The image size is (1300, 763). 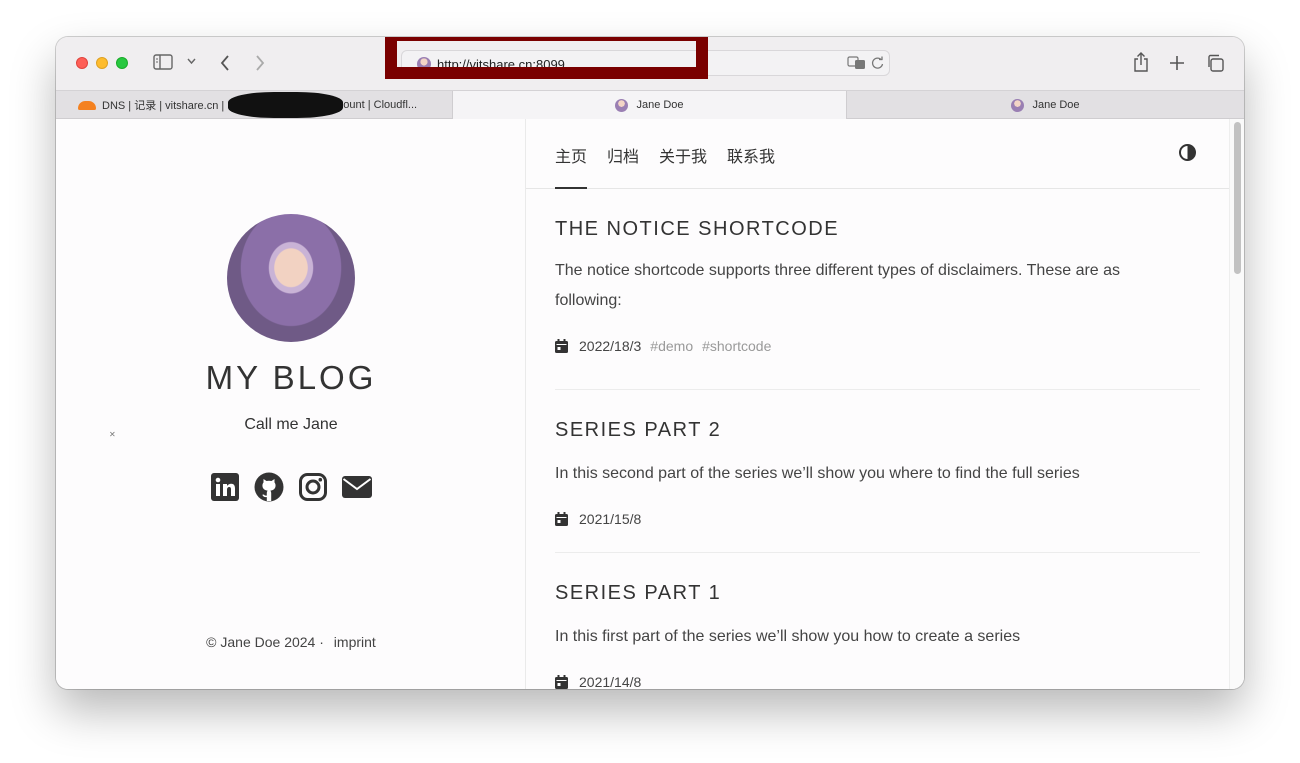 I want to click on post-meta: 2022/18/3 #demo #shortcode, so click(x=877, y=346).